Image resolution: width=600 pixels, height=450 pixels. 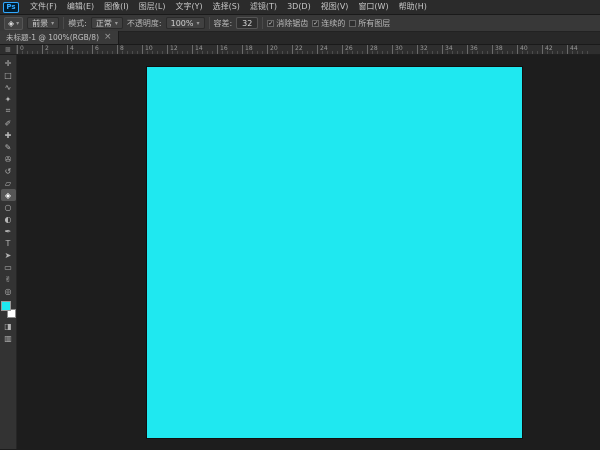 I want to click on tolerance-input: 32, so click(x=247, y=23).